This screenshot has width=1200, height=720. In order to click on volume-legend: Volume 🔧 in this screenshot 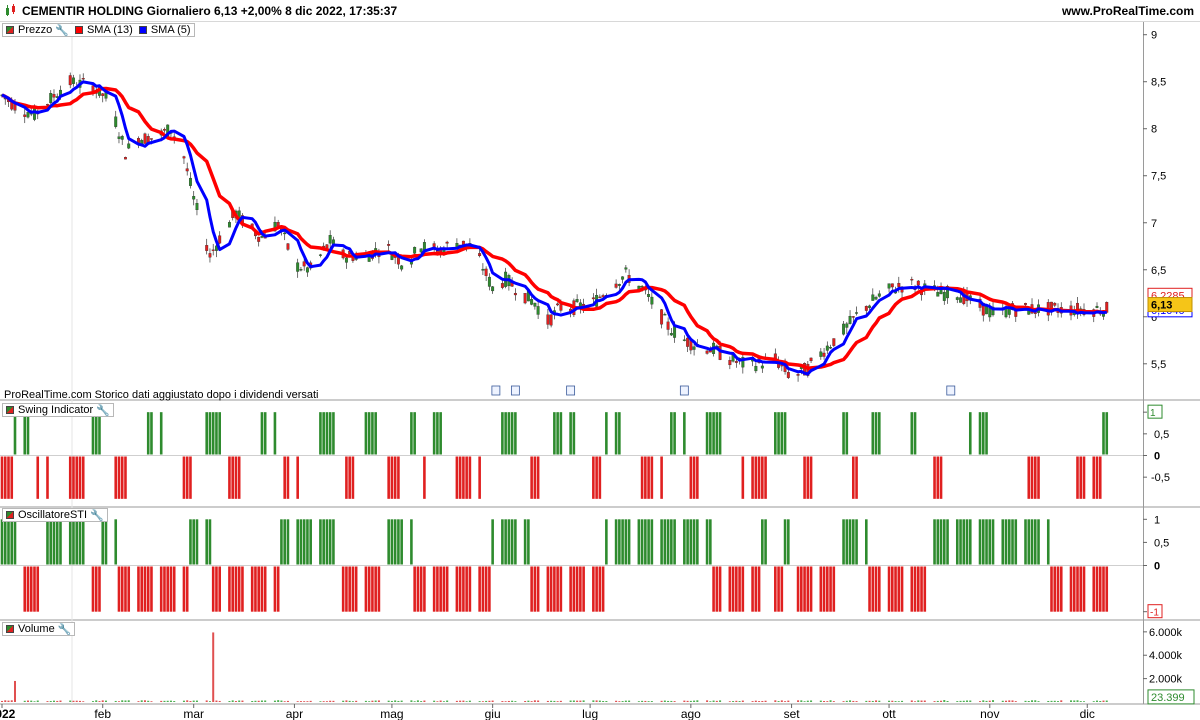, I will do `click(39, 629)`.